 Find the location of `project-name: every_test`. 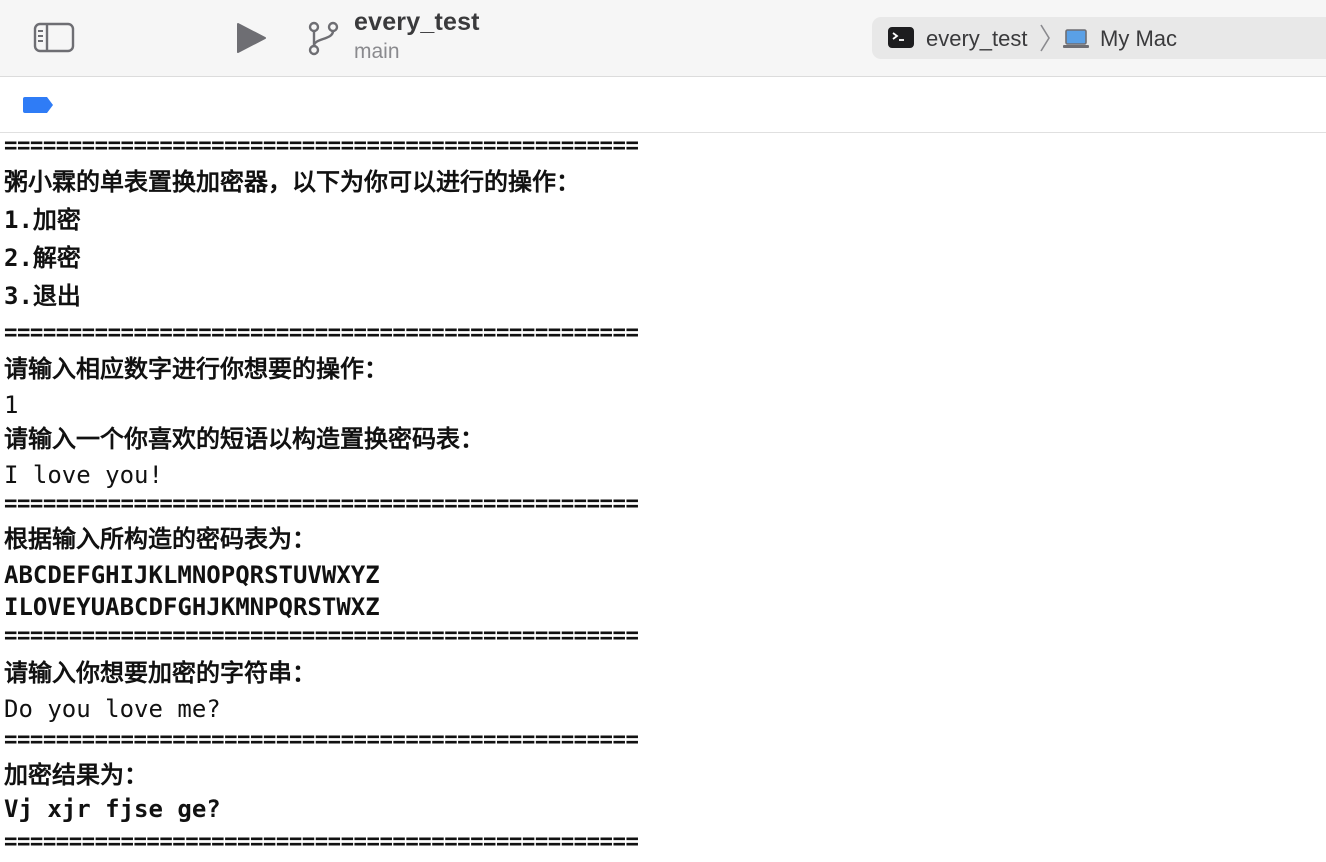

project-name: every_test is located at coordinates (417, 22).